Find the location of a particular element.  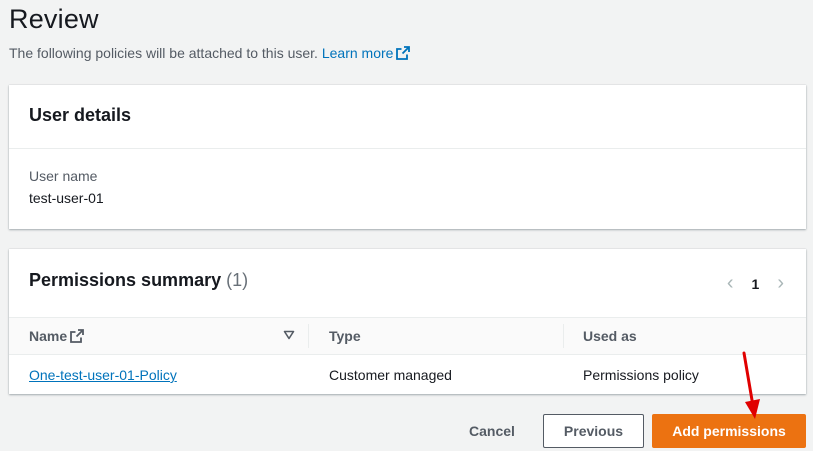

policy-name-cell: One-test-user-01-Policy is located at coordinates (103, 375).